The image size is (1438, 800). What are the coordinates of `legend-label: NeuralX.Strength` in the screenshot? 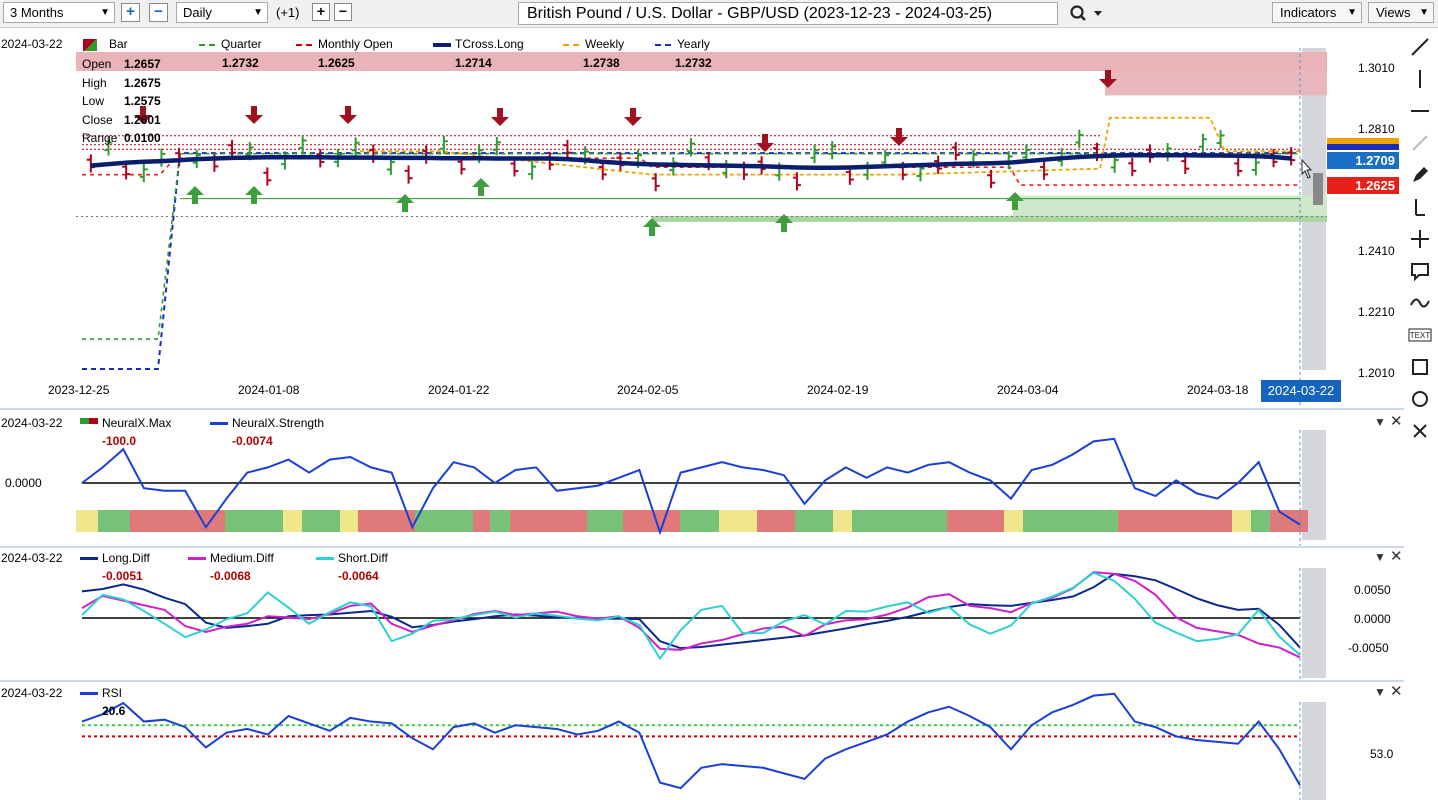 It's located at (278, 423).